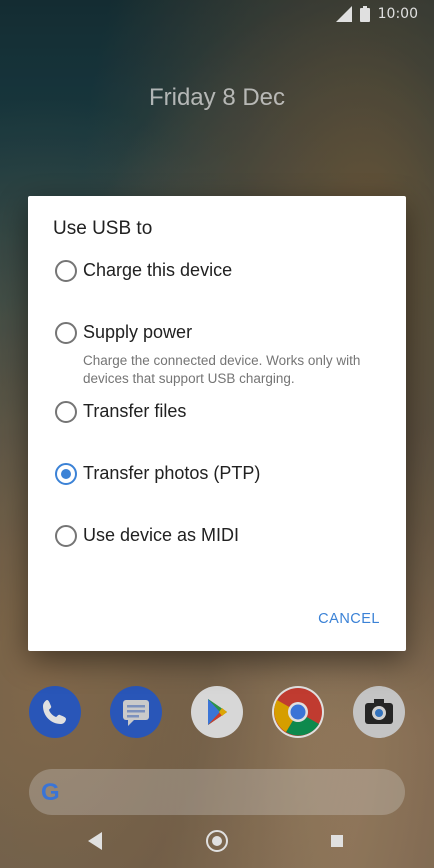 This screenshot has height=868, width=434. What do you see at coordinates (103, 228) in the screenshot?
I see `dialog-title: Use USB to` at bounding box center [103, 228].